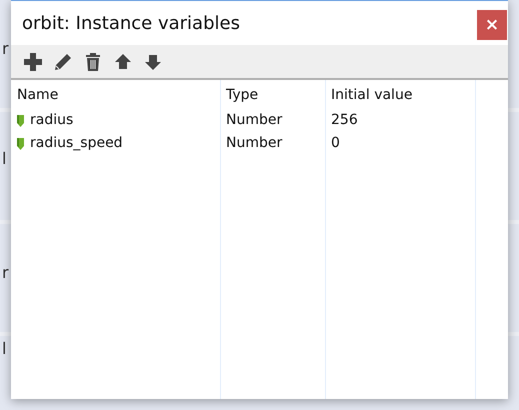 This screenshot has width=519, height=410. What do you see at coordinates (400, 93) in the screenshot?
I see `column-header: Initial value` at bounding box center [400, 93].